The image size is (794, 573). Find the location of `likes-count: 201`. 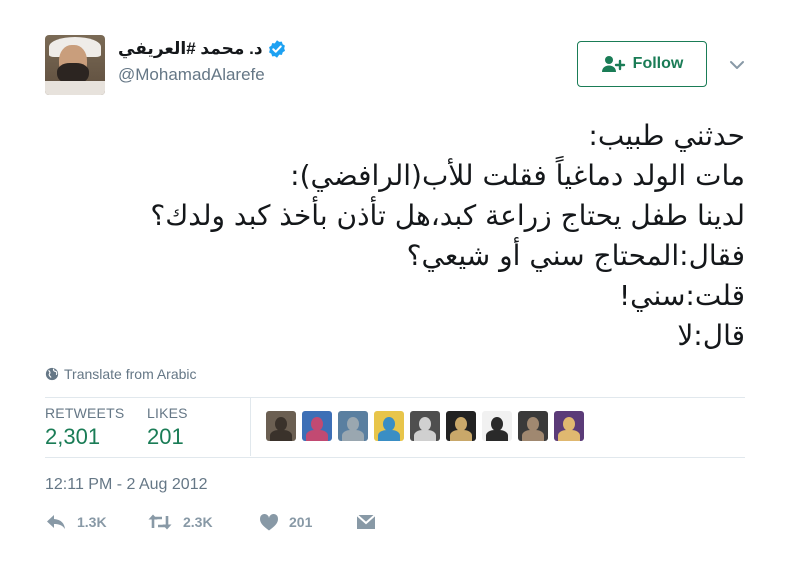

likes-count: 201 is located at coordinates (165, 436).